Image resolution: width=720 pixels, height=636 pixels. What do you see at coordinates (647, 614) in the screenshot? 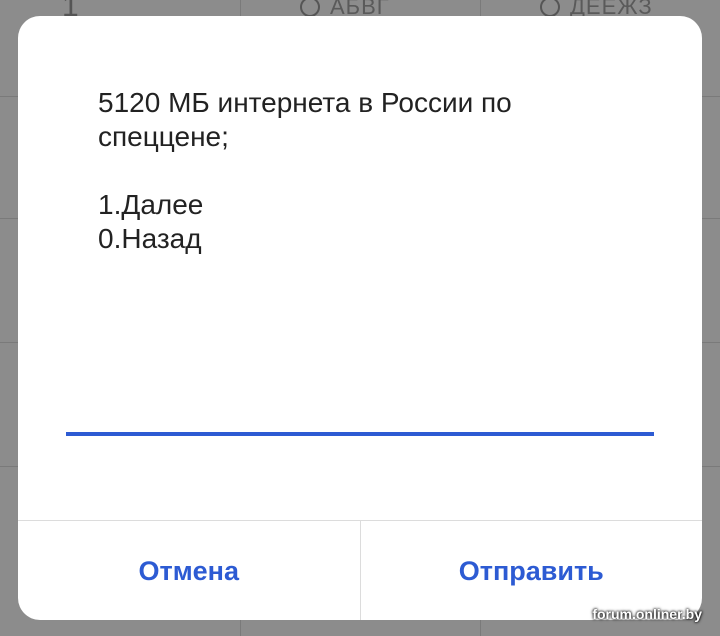
I see `watermark: forum.onliner.by` at bounding box center [647, 614].